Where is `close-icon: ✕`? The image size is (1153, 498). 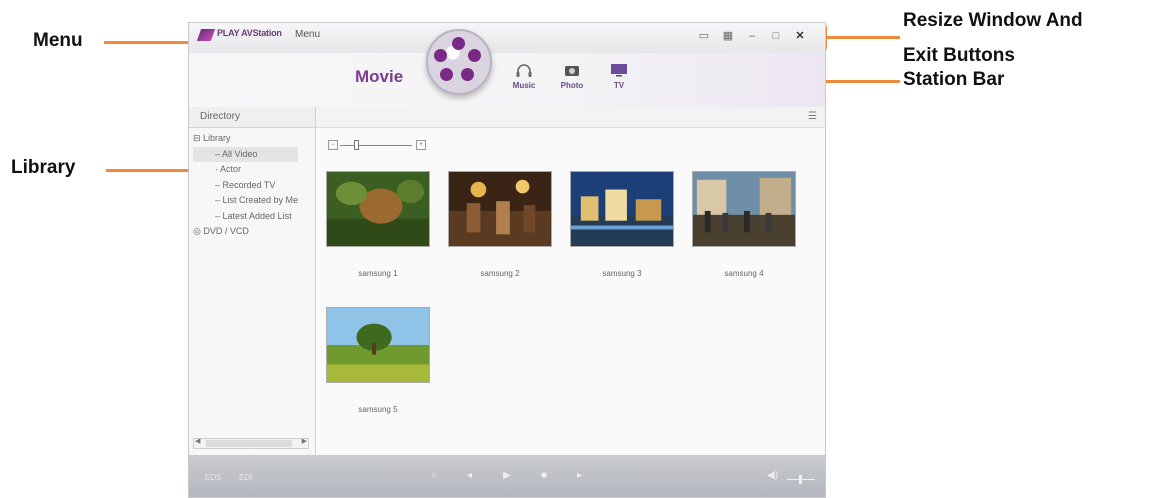
close-icon: ✕ is located at coordinates (800, 36).